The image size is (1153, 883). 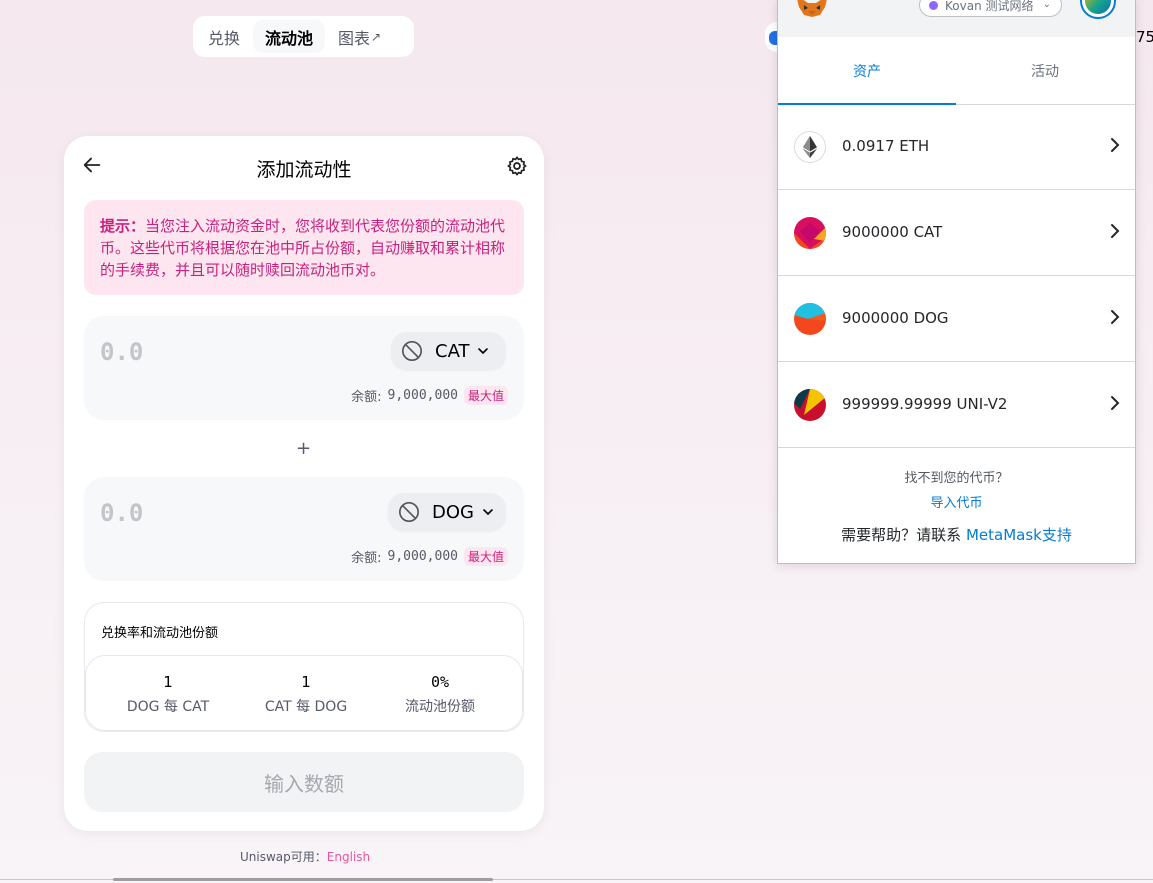 What do you see at coordinates (956, 147) in the screenshot?
I see `asset-row-eth: 0.0917 ETH` at bounding box center [956, 147].